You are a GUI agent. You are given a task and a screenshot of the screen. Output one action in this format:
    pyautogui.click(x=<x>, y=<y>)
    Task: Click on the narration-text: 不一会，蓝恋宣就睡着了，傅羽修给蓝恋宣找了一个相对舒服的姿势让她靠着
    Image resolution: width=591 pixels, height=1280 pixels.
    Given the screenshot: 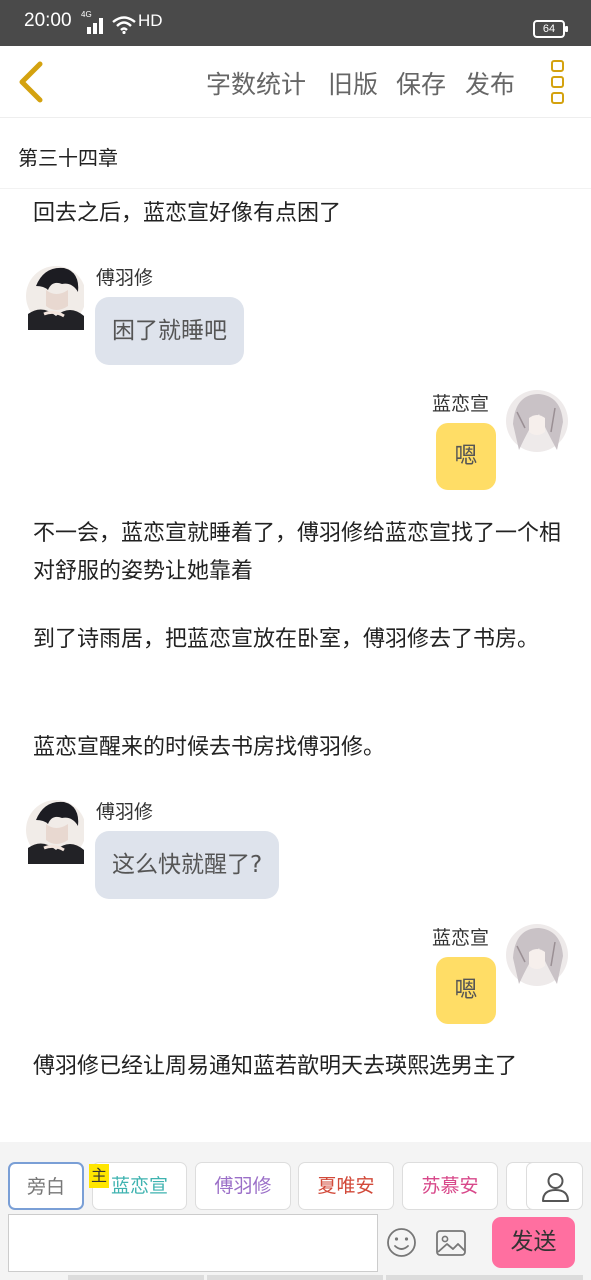 What is the action you would take?
    pyautogui.click(x=298, y=553)
    